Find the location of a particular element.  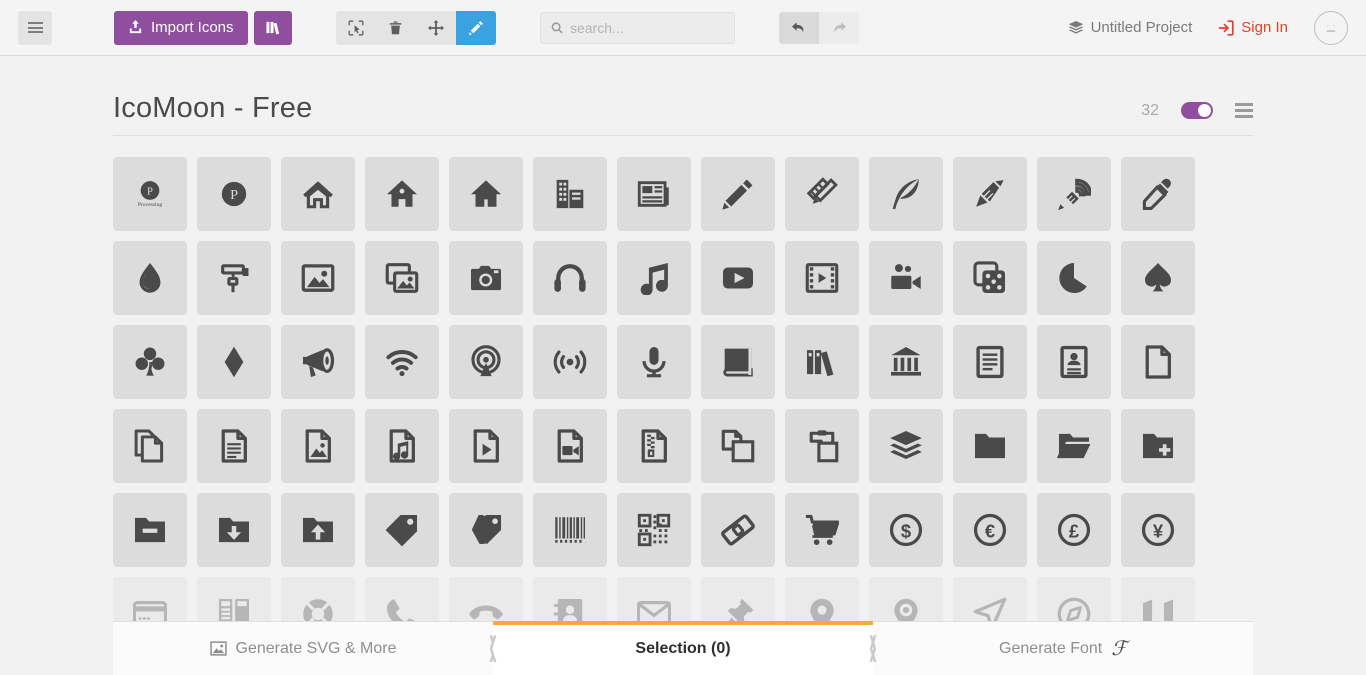

redo-arrow-icon is located at coordinates (840, 26).